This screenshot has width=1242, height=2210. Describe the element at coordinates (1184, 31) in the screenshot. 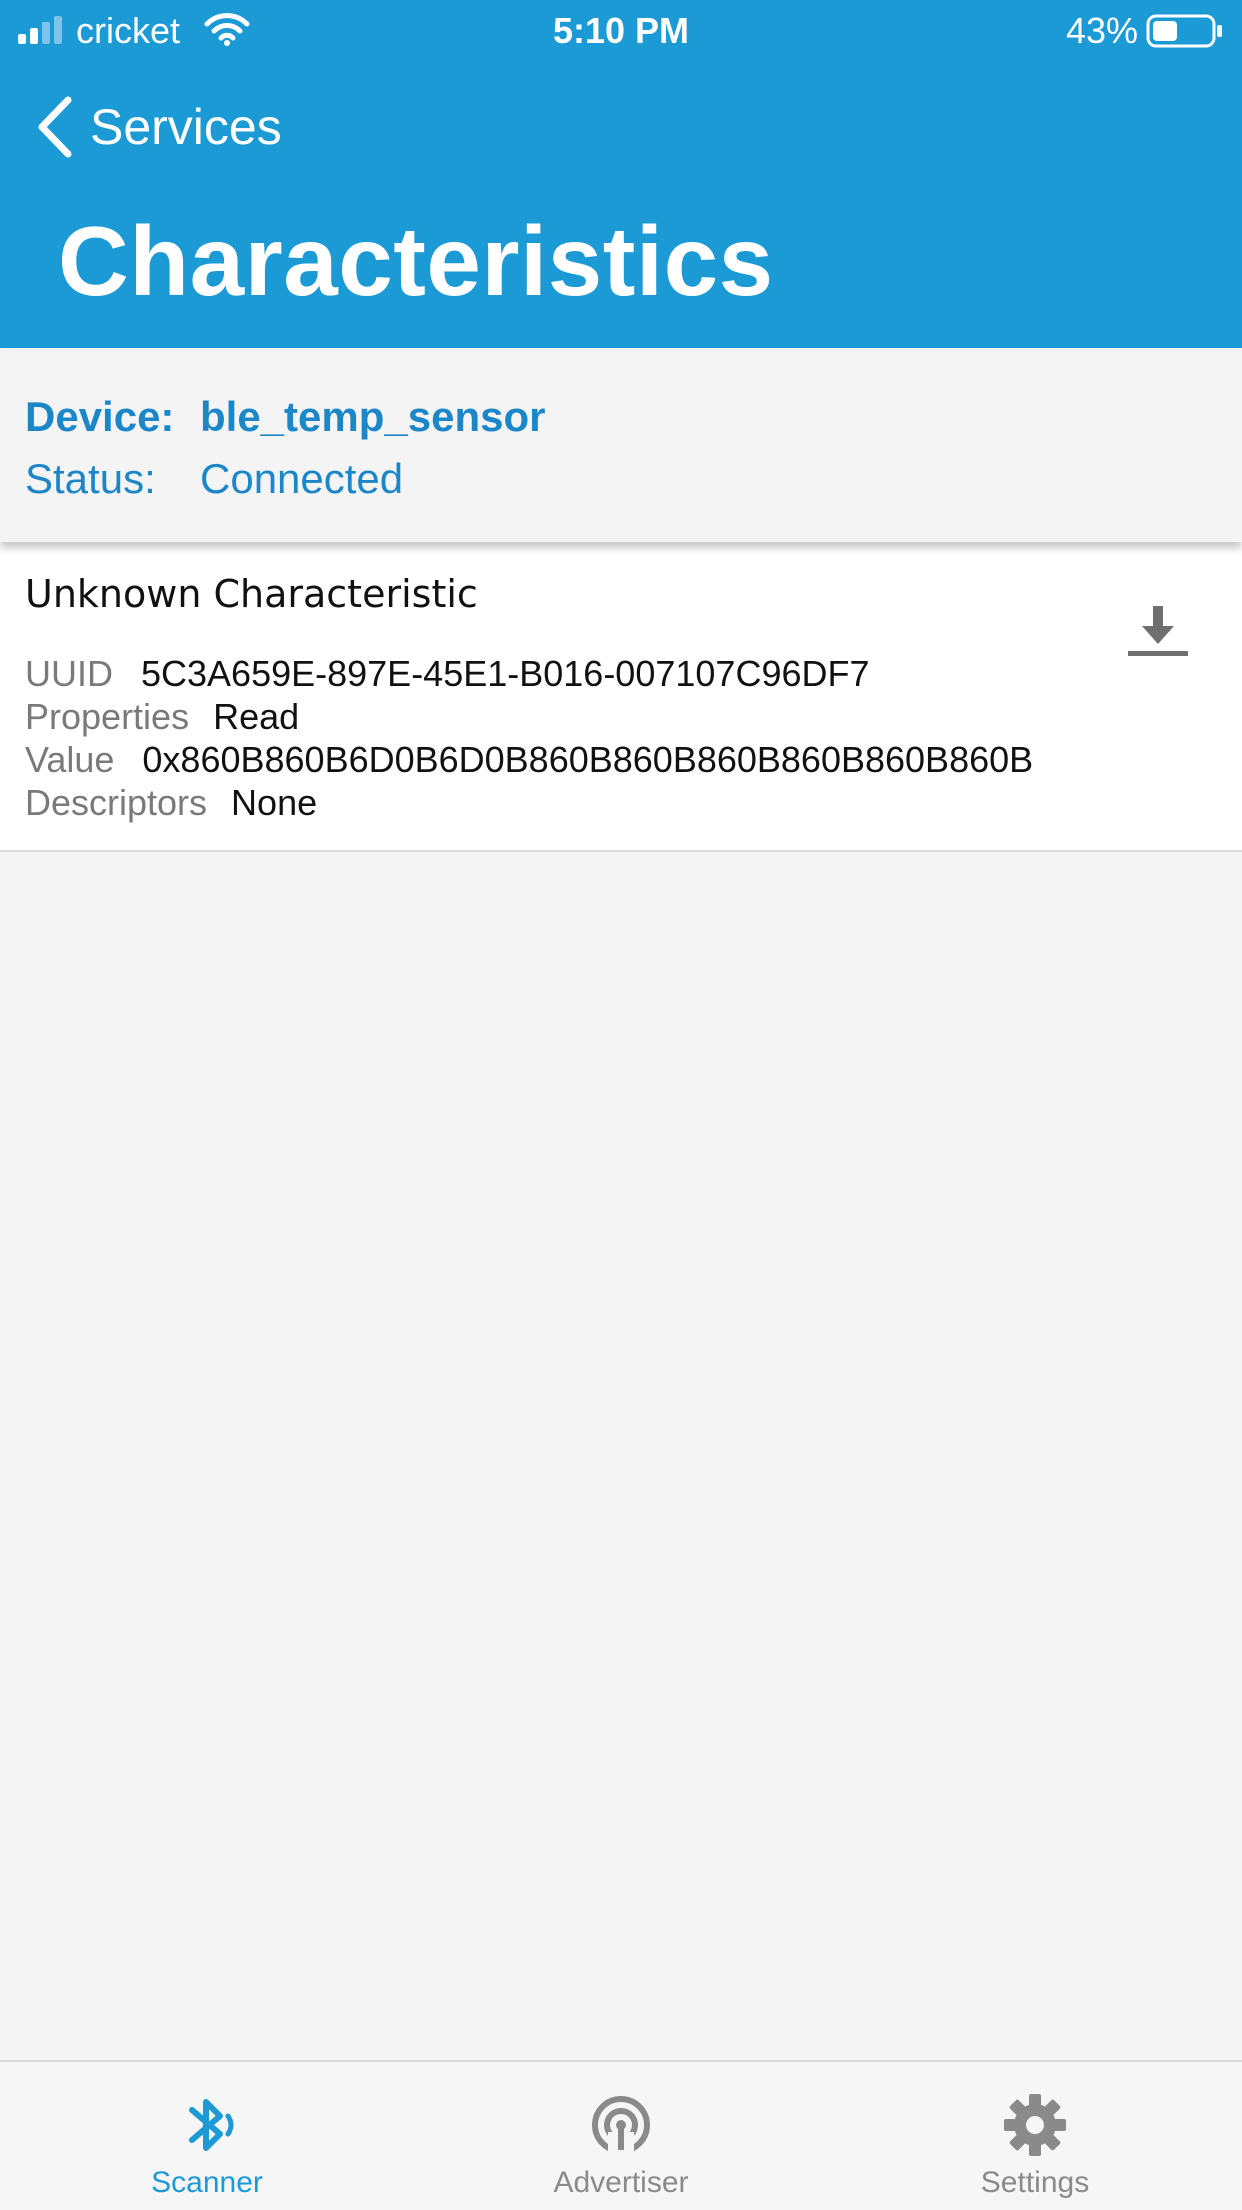

I see `battery-icon` at that location.